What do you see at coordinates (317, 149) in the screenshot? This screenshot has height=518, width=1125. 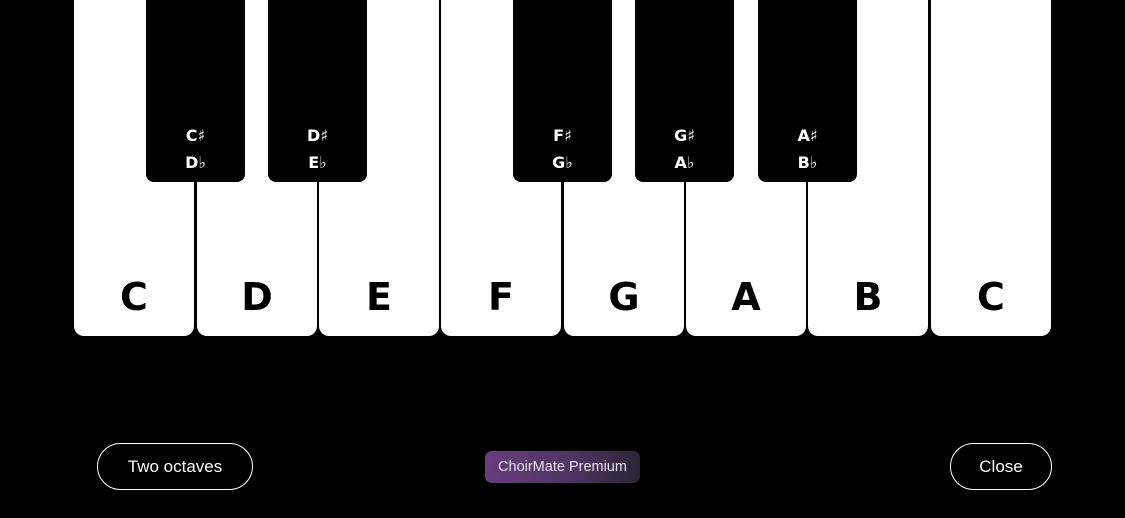 I see `black-key-label: D♯ E♭` at bounding box center [317, 149].